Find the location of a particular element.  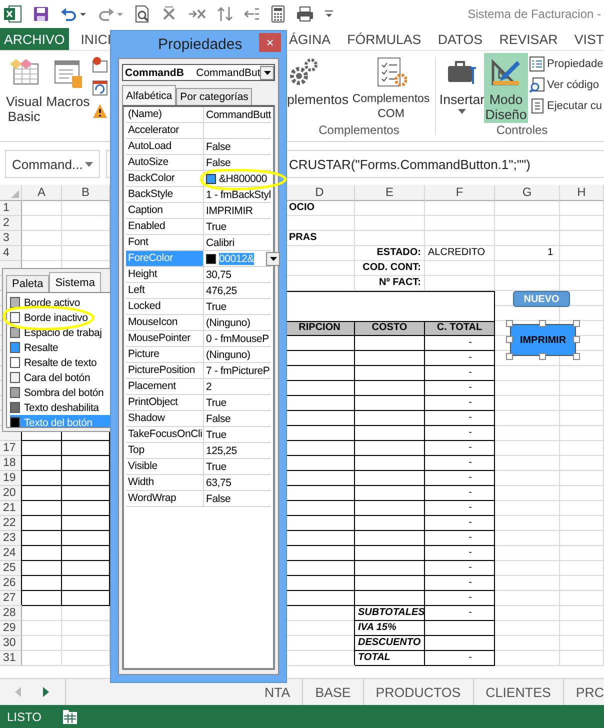

right-arrow-icon is located at coordinates (46, 692).